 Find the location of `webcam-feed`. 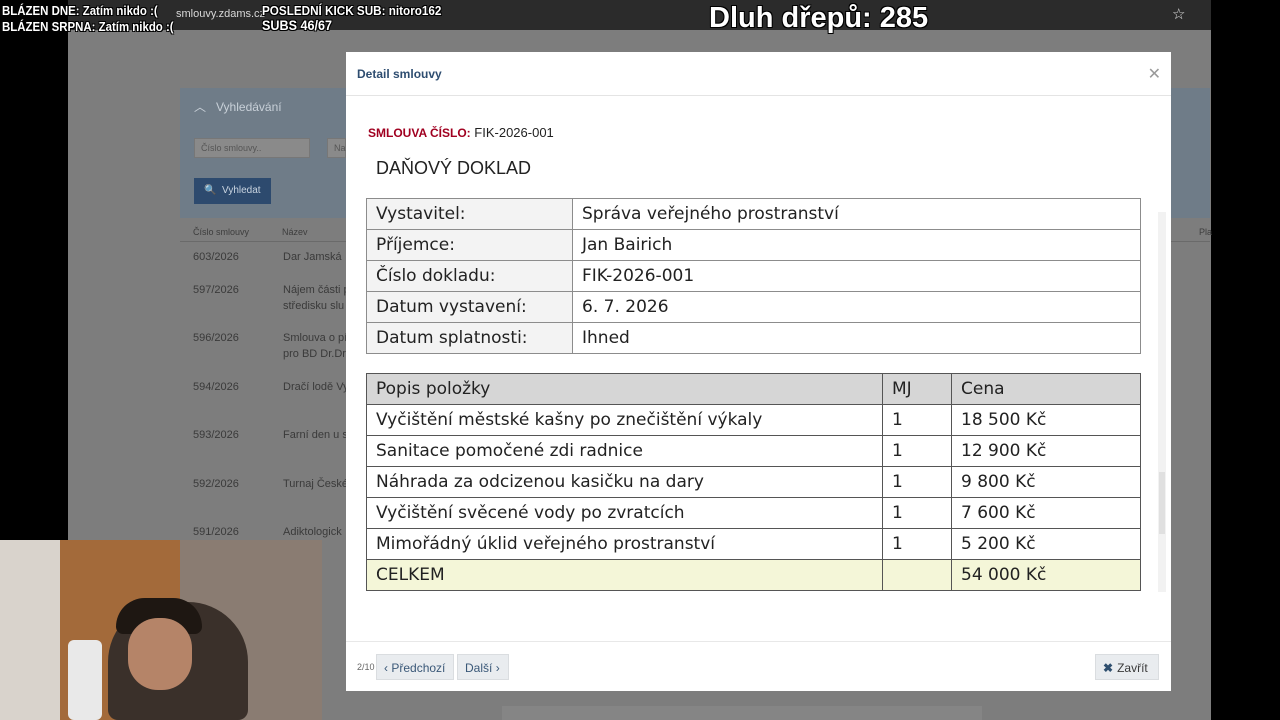

webcam-feed is located at coordinates (161, 630).